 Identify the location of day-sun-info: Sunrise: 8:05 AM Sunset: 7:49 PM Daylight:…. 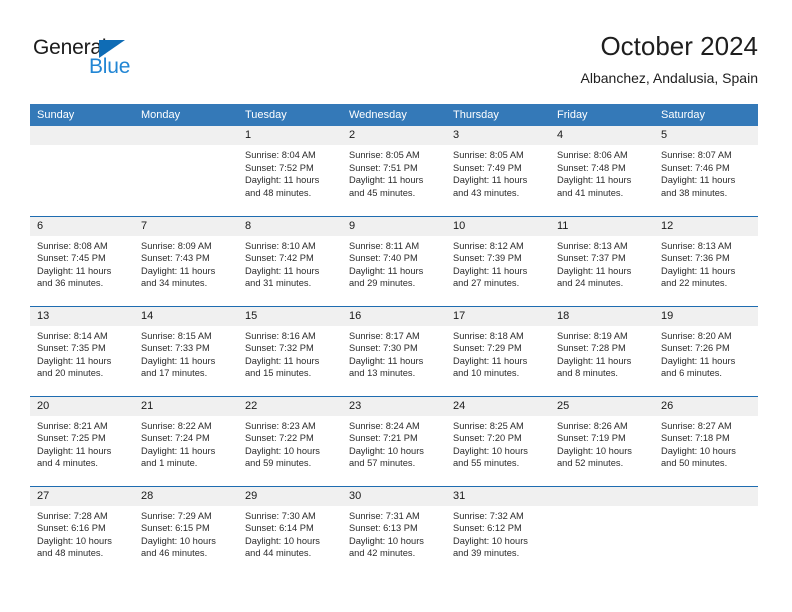
(498, 172).